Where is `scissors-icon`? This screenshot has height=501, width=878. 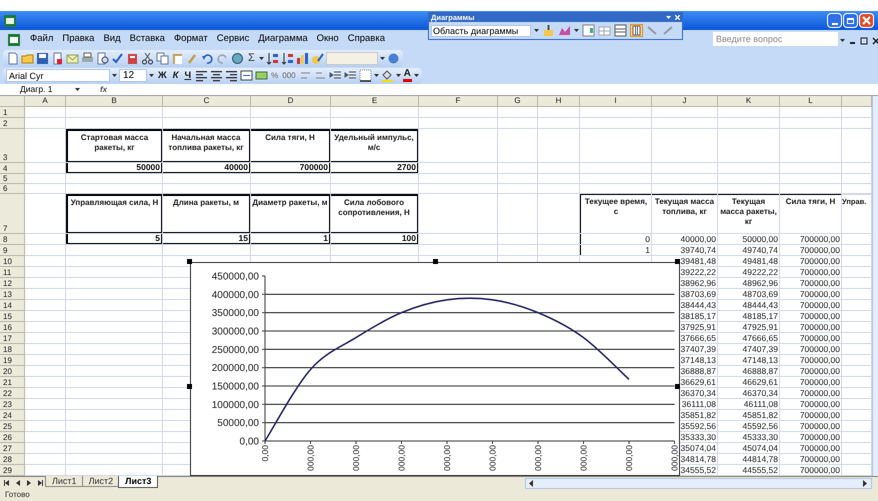
scissors-icon is located at coordinates (147, 58).